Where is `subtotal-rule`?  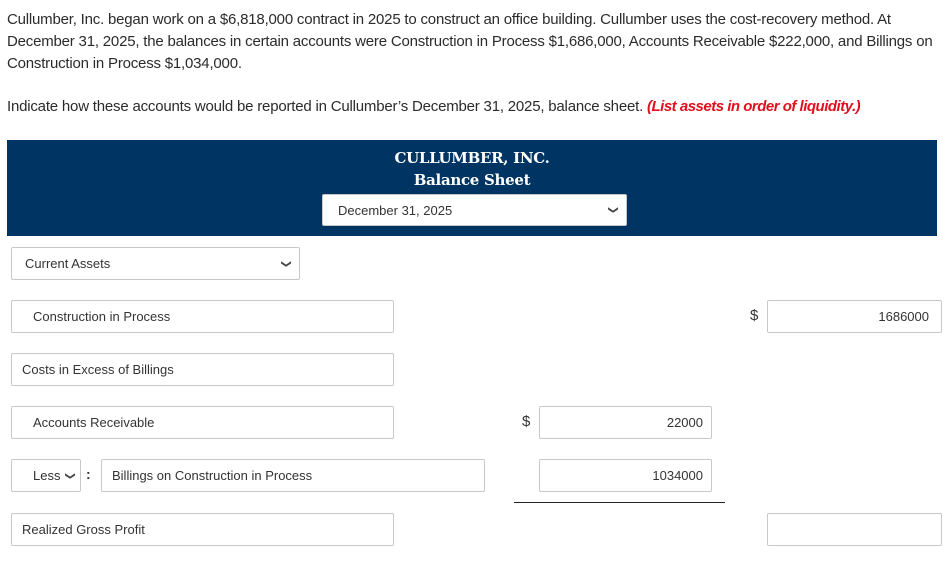
subtotal-rule is located at coordinates (619, 502).